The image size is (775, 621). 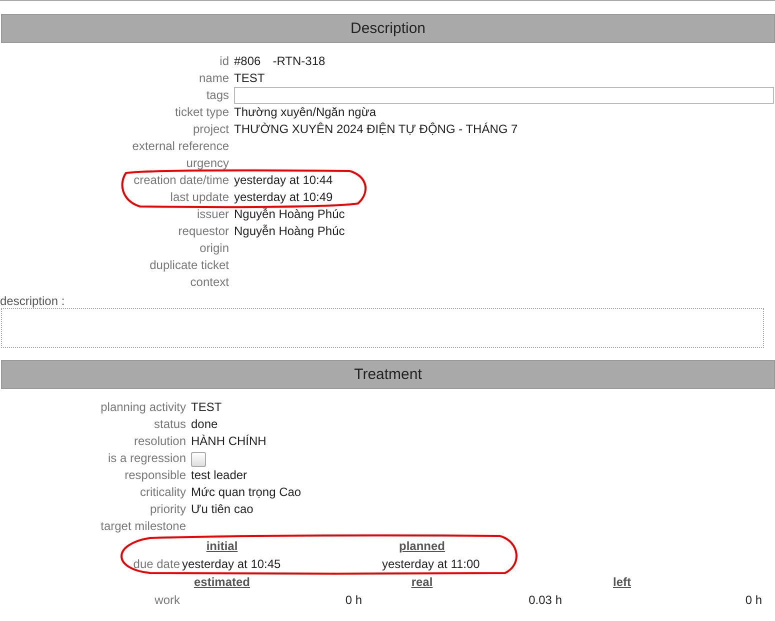 What do you see at coordinates (247, 61) in the screenshot?
I see `ticket-id: #806` at bounding box center [247, 61].